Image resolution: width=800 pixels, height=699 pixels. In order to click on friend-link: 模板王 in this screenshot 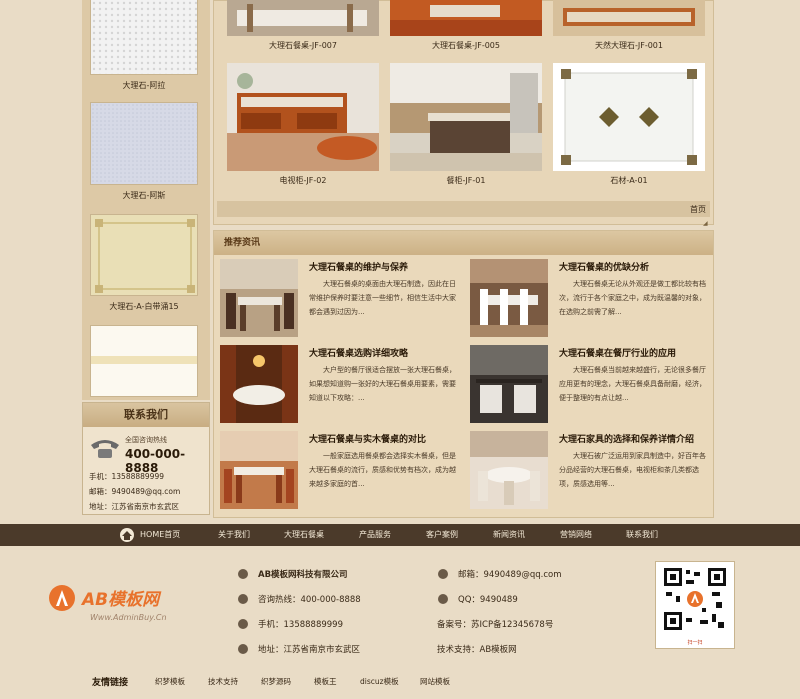, I will do `click(325, 681)`.